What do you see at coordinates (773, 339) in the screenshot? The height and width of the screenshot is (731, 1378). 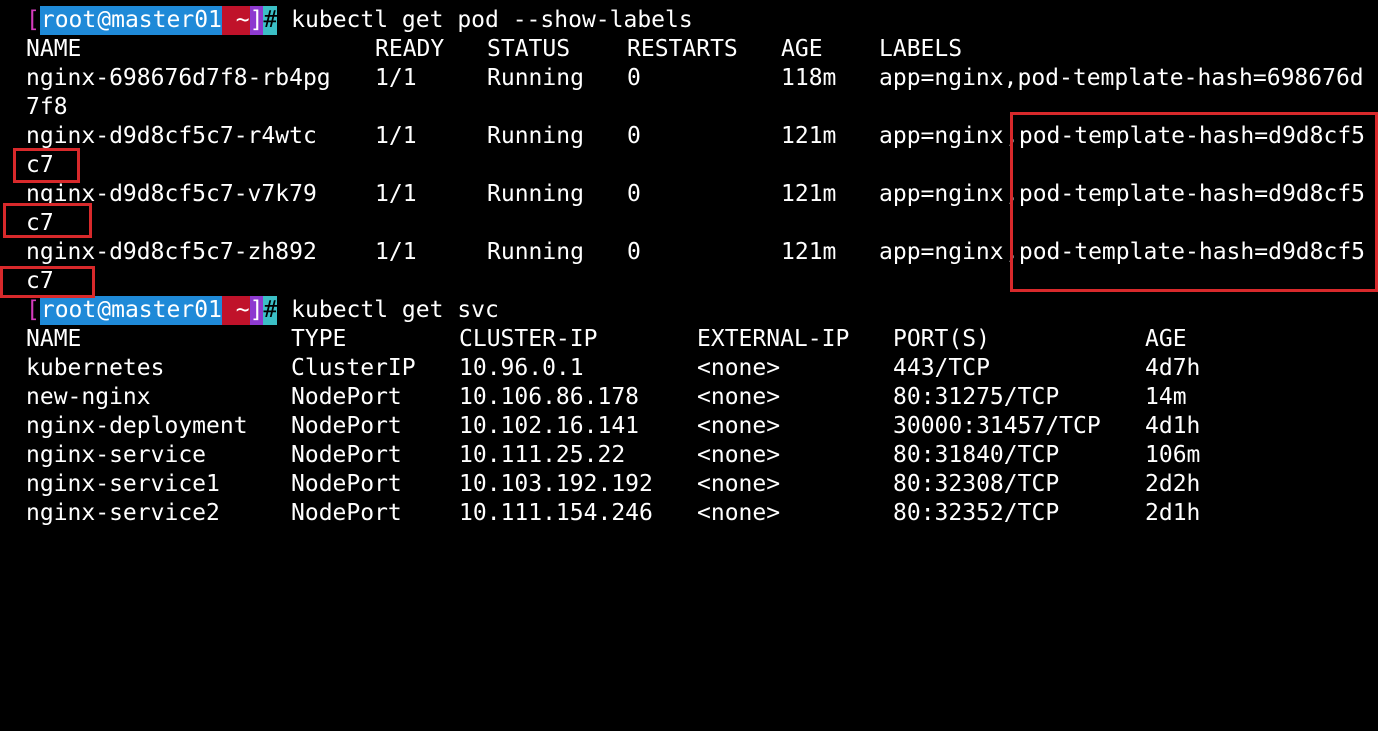 I see `svc-header-external-ip: EXTERNAL-IP` at bounding box center [773, 339].